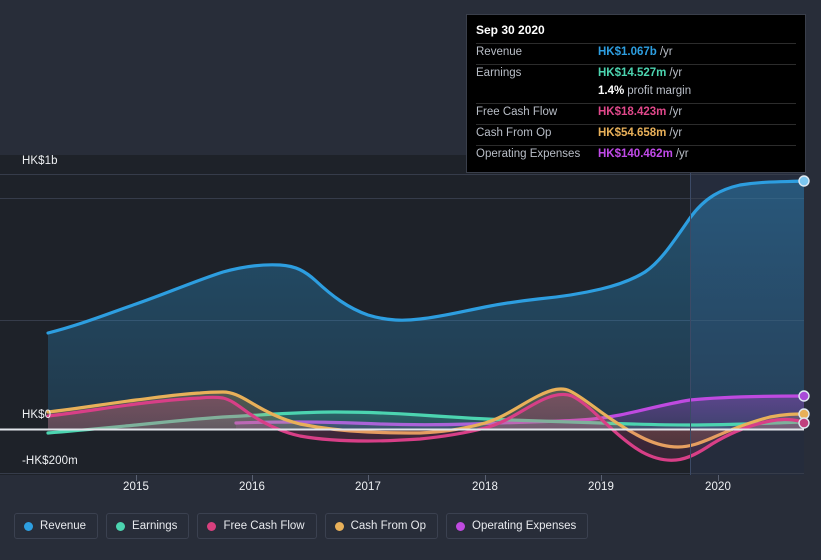  What do you see at coordinates (528, 154) in the screenshot?
I see `tooltip-label-operating-expenses: Operating Expenses` at bounding box center [528, 154].